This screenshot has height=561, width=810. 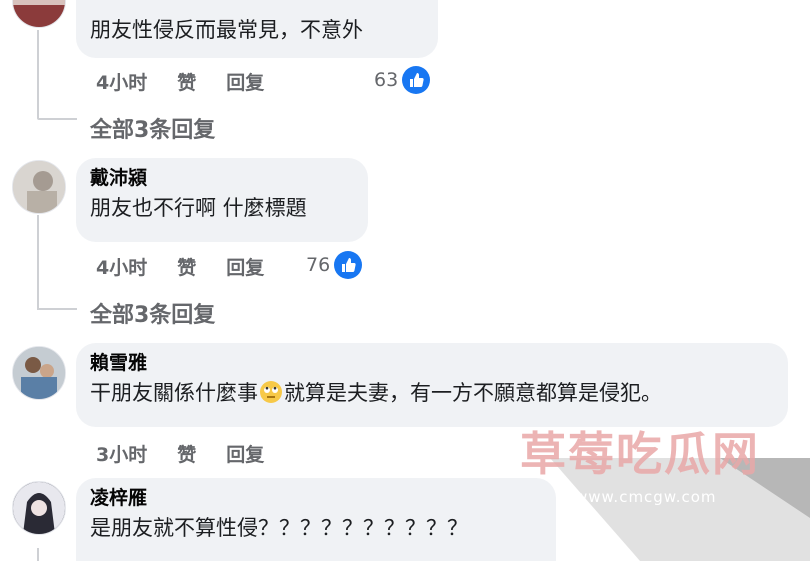 What do you see at coordinates (198, 208) in the screenshot?
I see `comment-text: 朋友也不行啊 什麼標題` at bounding box center [198, 208].